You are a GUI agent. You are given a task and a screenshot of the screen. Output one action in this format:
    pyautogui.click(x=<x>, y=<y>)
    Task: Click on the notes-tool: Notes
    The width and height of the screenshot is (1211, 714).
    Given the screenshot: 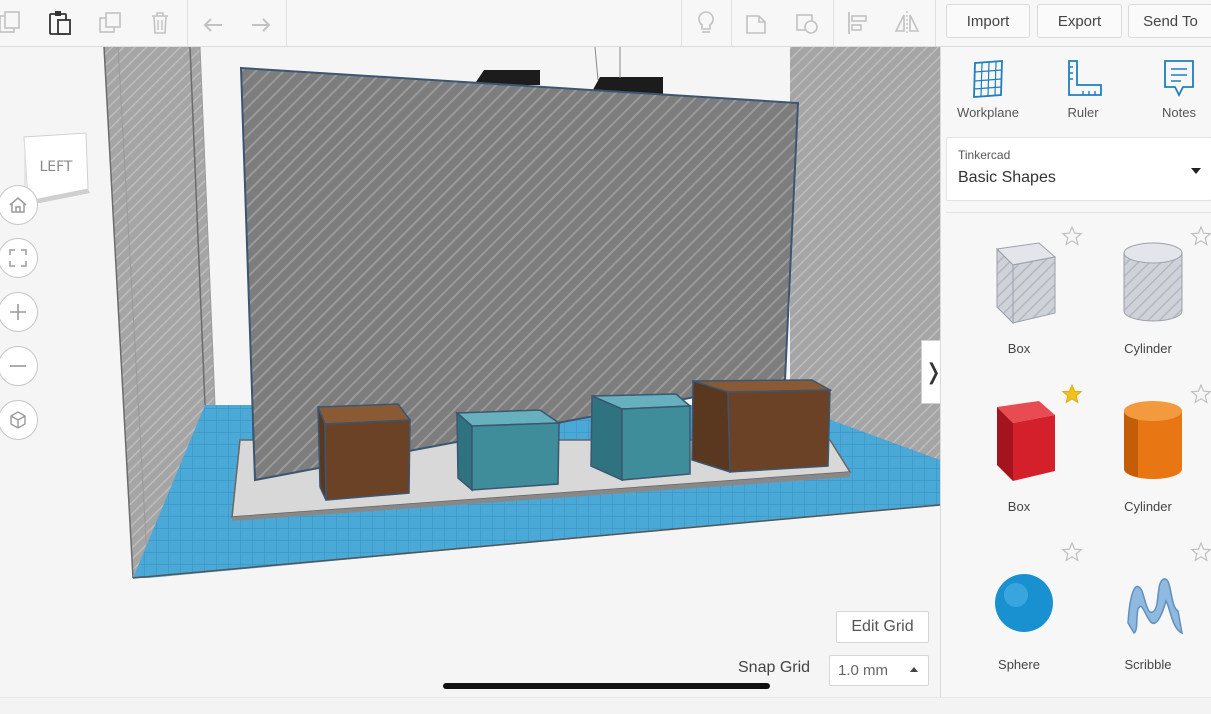 What is the action you would take?
    pyautogui.click(x=1174, y=88)
    